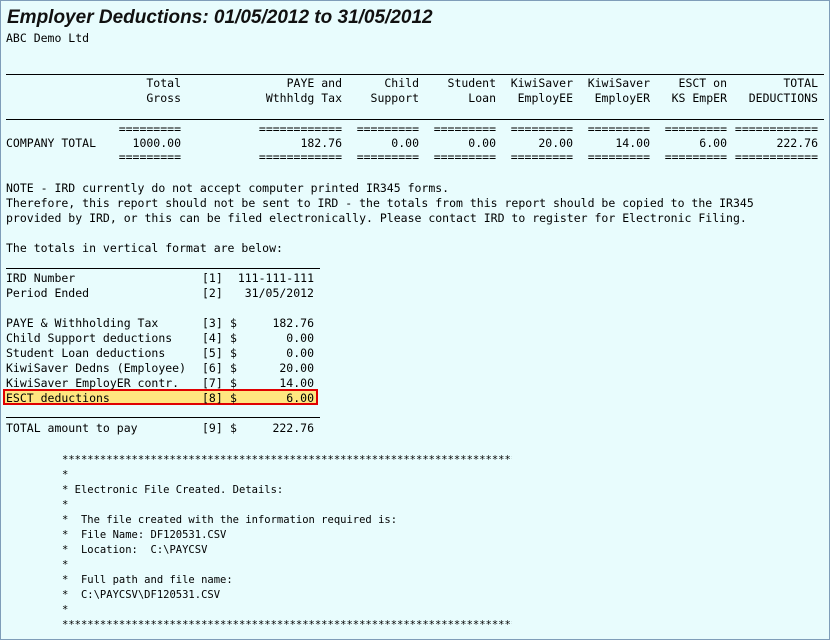  What do you see at coordinates (212, 338) in the screenshot?
I see `ref-number: [4]` at bounding box center [212, 338].